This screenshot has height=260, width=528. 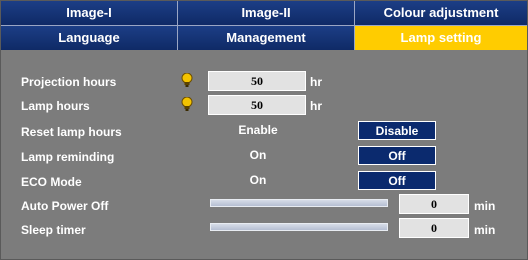 I want to click on projection-hours-value: 50, so click(x=257, y=81).